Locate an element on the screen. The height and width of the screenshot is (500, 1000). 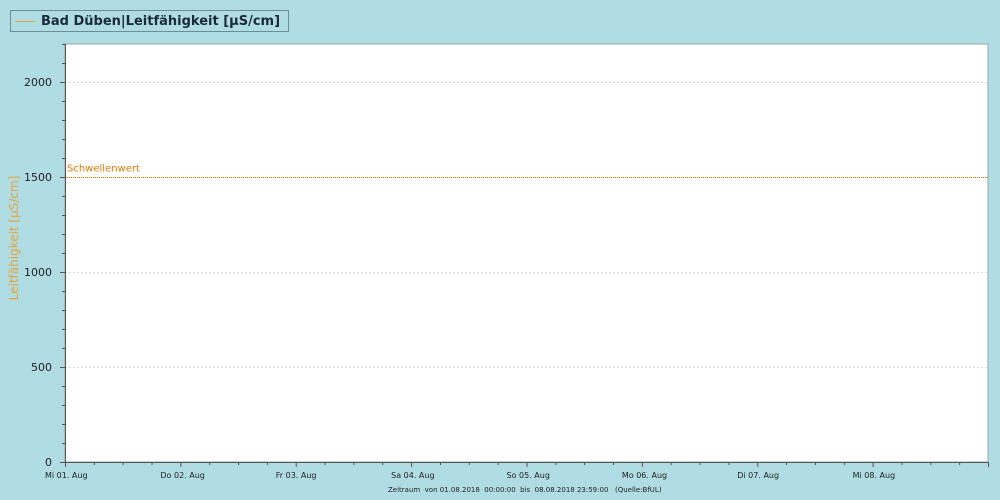
x-tick-label: So 05. Aug is located at coordinates (528, 475).